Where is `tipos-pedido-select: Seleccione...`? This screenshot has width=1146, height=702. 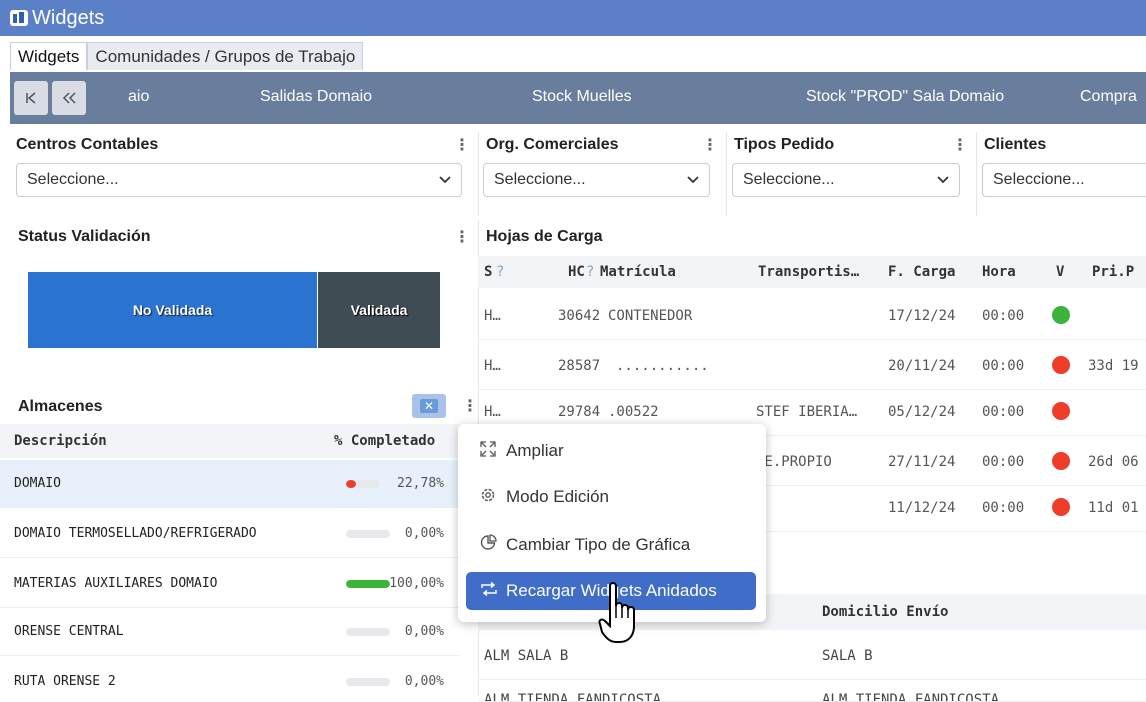
tipos-pedido-select: Seleccione... is located at coordinates (846, 180).